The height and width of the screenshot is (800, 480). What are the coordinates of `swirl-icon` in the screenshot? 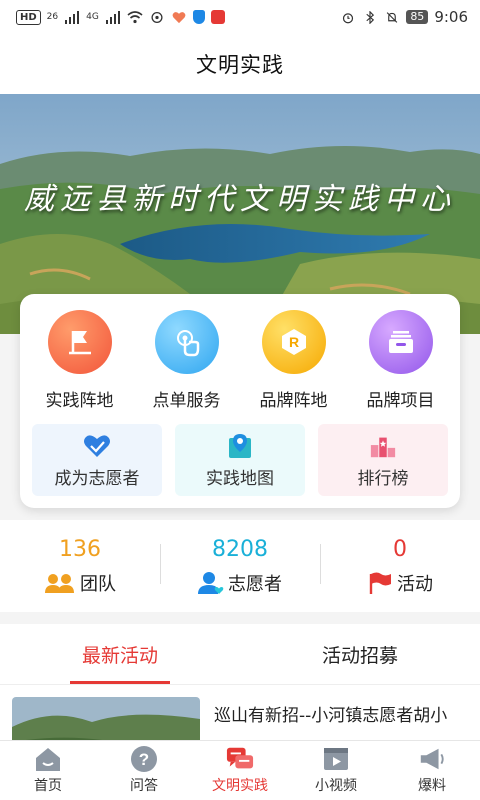 It's located at (157, 17).